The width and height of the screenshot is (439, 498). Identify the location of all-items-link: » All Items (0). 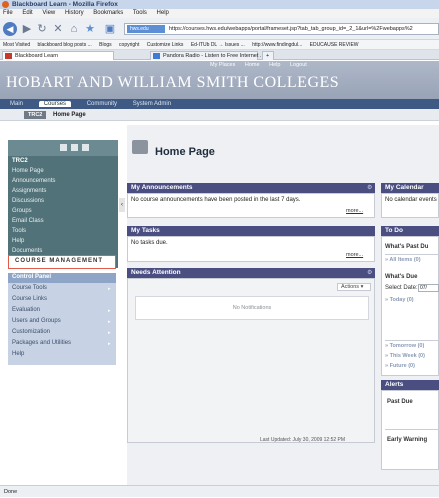
(403, 260).